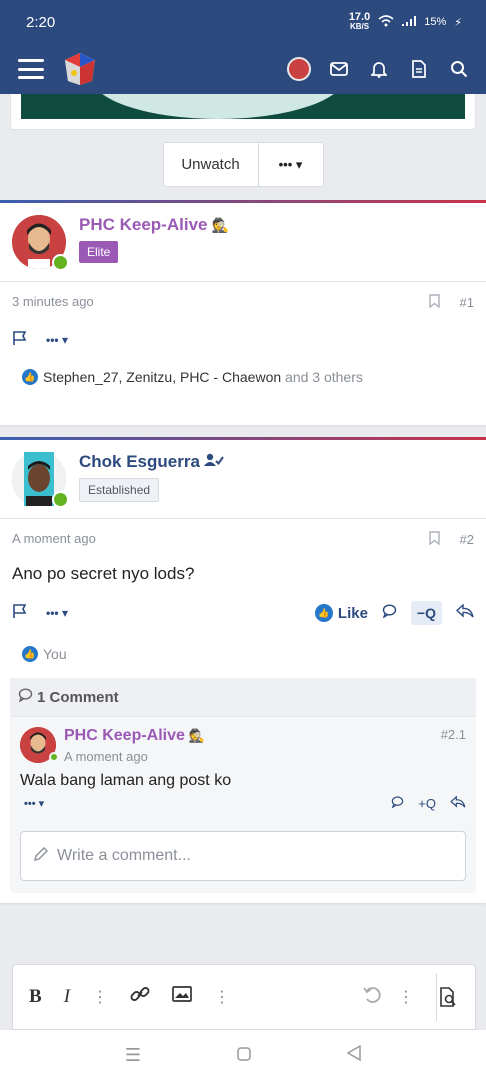 Image resolution: width=486 pixels, height=1080 pixels. Describe the element at coordinates (31, 69) in the screenshot. I see `menu-icon` at that location.